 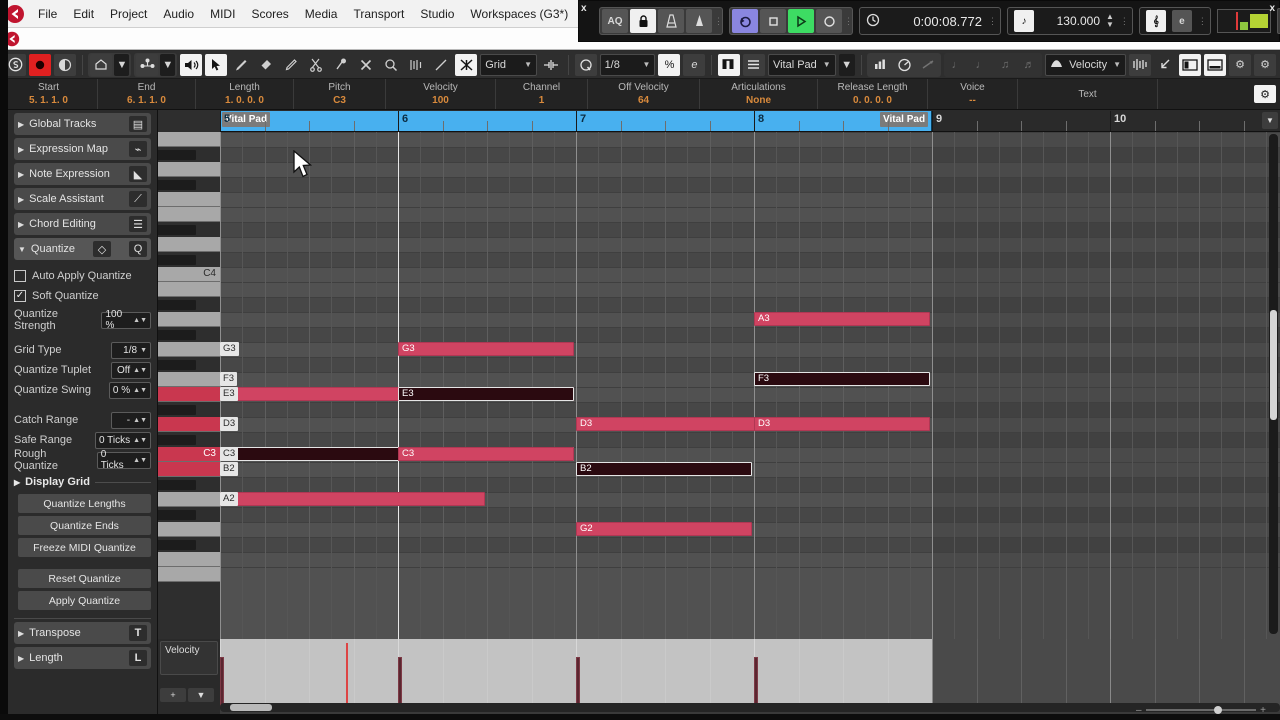 What do you see at coordinates (528, 64) in the screenshot?
I see `grid-chevron-down-icon: ▼` at bounding box center [528, 64].